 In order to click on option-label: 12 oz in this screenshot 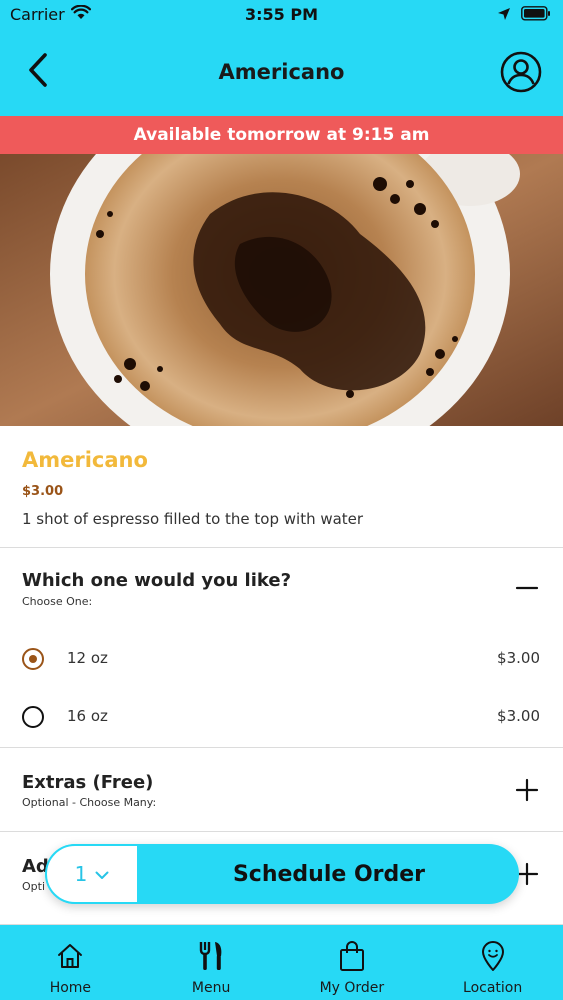, I will do `click(87, 658)`.